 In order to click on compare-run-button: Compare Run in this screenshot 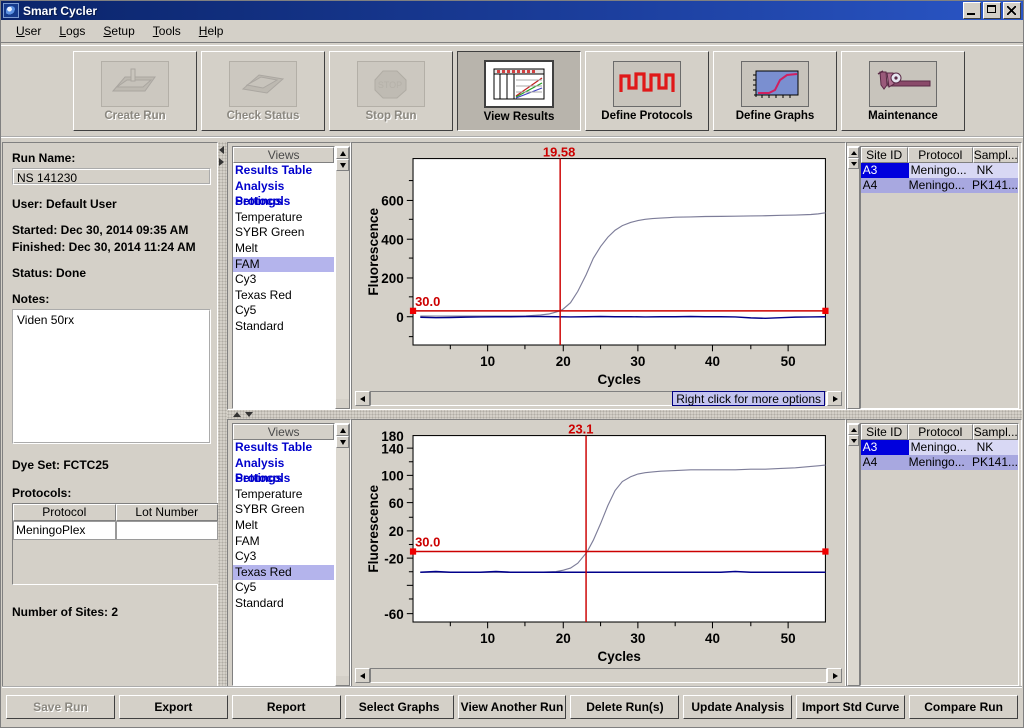, I will do `click(964, 707)`.